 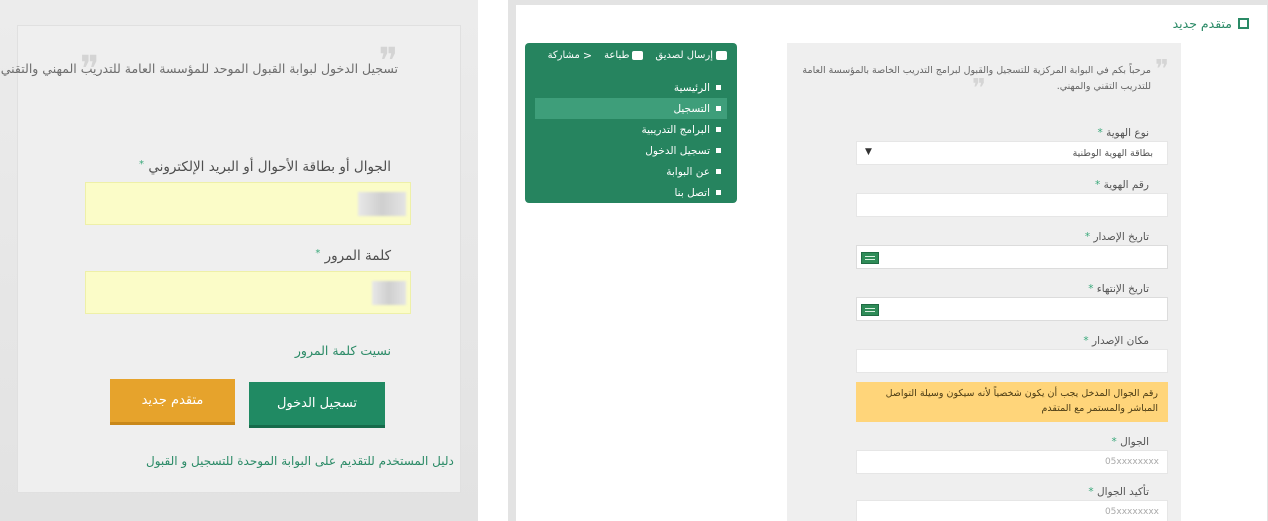 I want to click on expiry-date-label: تاريخ الإنتهاء *, so click(x=1118, y=289).